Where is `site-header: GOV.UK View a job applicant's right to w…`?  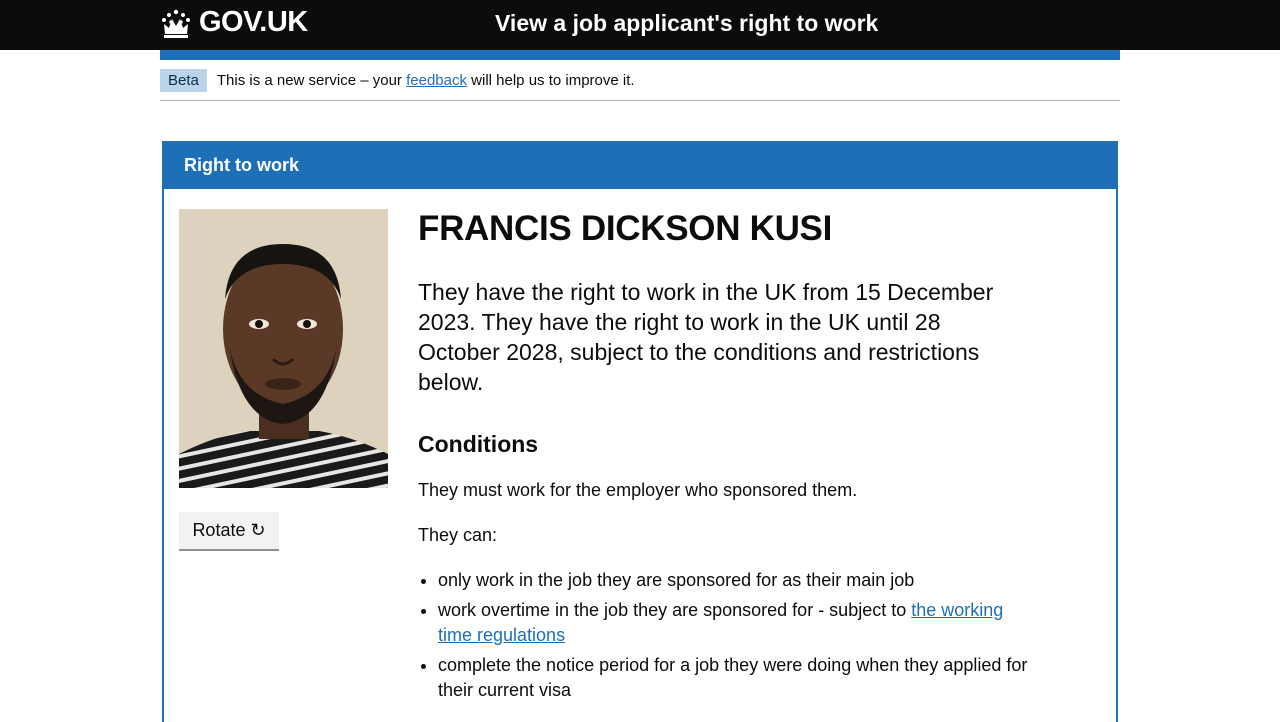 site-header: GOV.UK View a job applicant's right to w… is located at coordinates (640, 25).